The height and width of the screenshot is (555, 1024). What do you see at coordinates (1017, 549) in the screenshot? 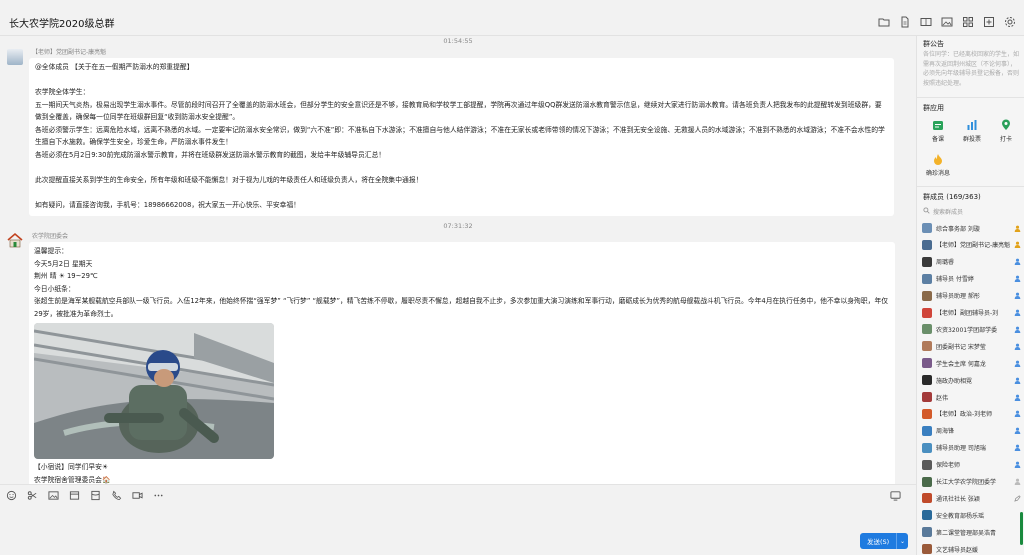
I see `blank-icon` at bounding box center [1017, 549].